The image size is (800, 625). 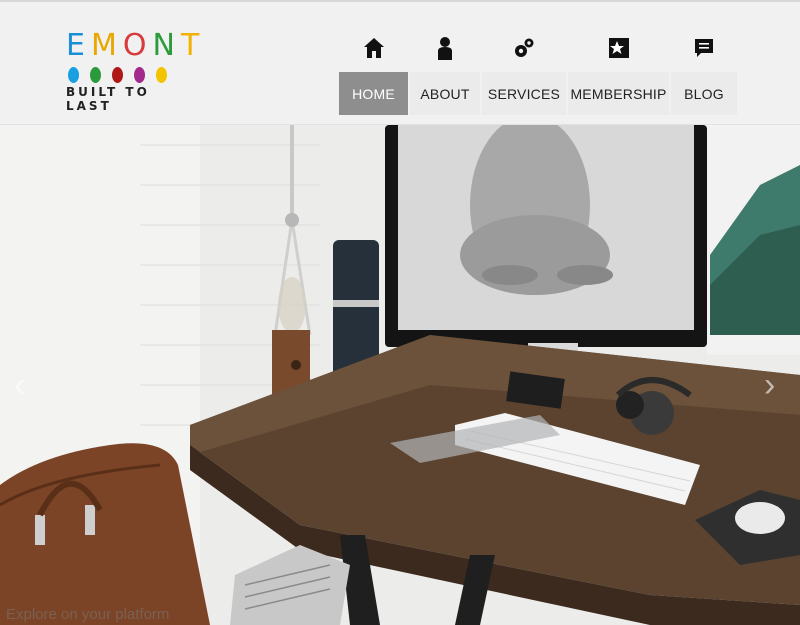 I want to click on nav-label-membership: MEMBERSHIP, so click(x=618, y=93).